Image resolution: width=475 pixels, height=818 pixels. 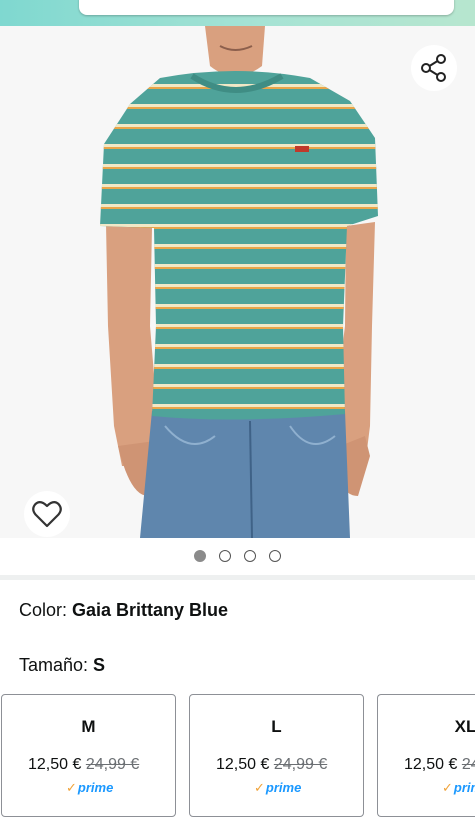 What do you see at coordinates (464, 726) in the screenshot?
I see `size-option-label: XL` at bounding box center [464, 726].